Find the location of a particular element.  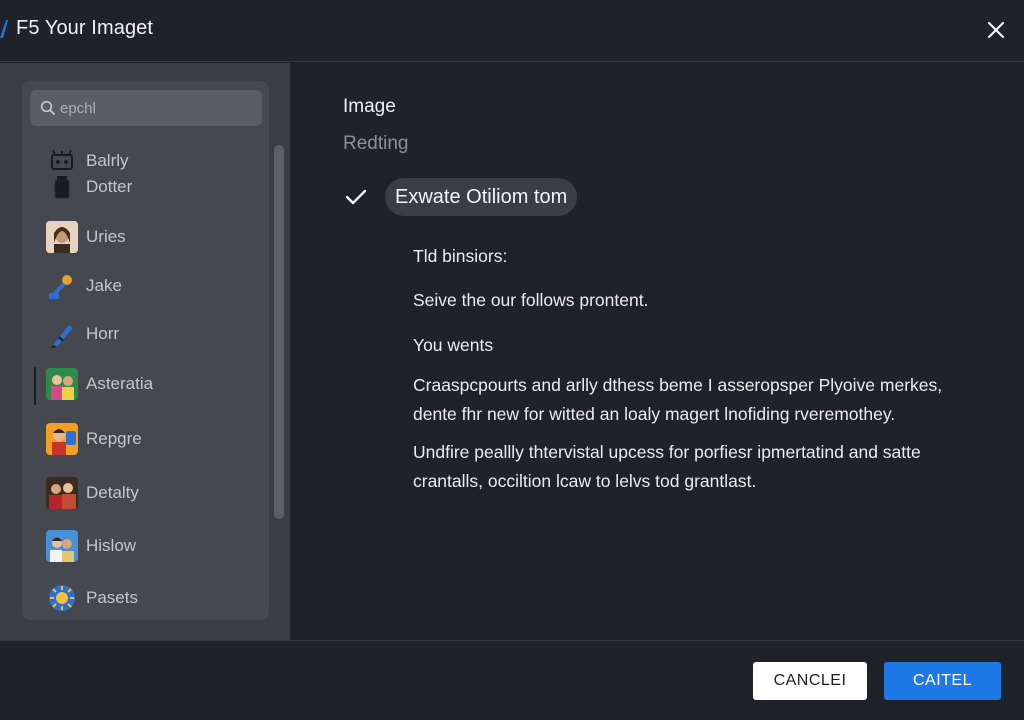

sidebar-item-label: Balrly is located at coordinates (107, 160).